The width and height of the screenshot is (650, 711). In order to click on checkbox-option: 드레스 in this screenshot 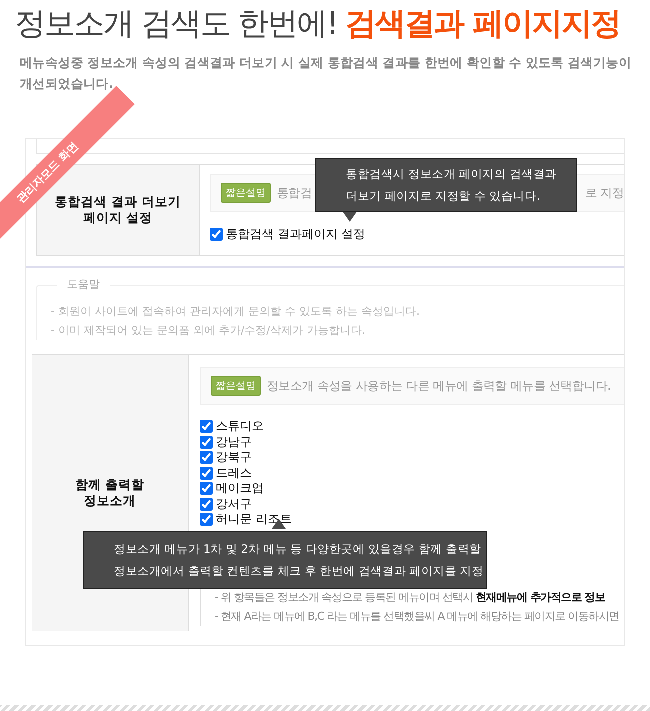, I will do `click(226, 473)`.